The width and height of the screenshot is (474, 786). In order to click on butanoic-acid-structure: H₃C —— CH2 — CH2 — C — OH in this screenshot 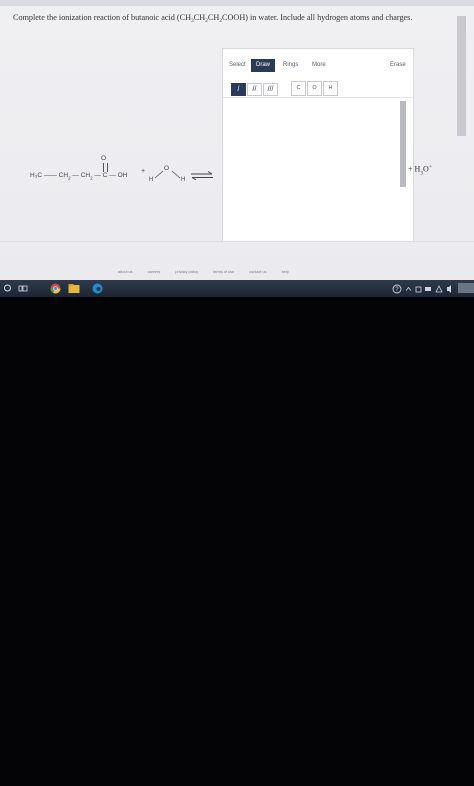, I will do `click(78, 176)`.